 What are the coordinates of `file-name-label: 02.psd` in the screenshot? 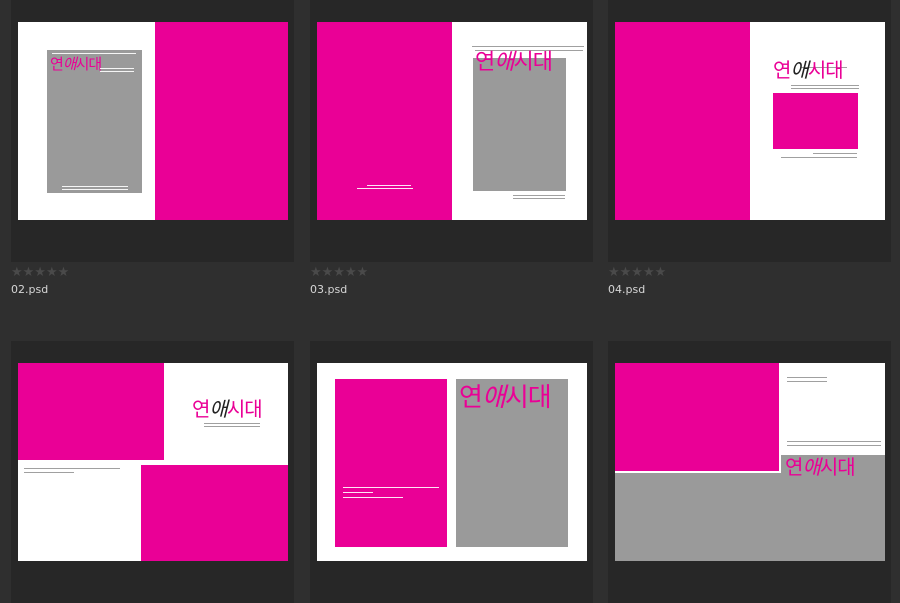 It's located at (29, 290).